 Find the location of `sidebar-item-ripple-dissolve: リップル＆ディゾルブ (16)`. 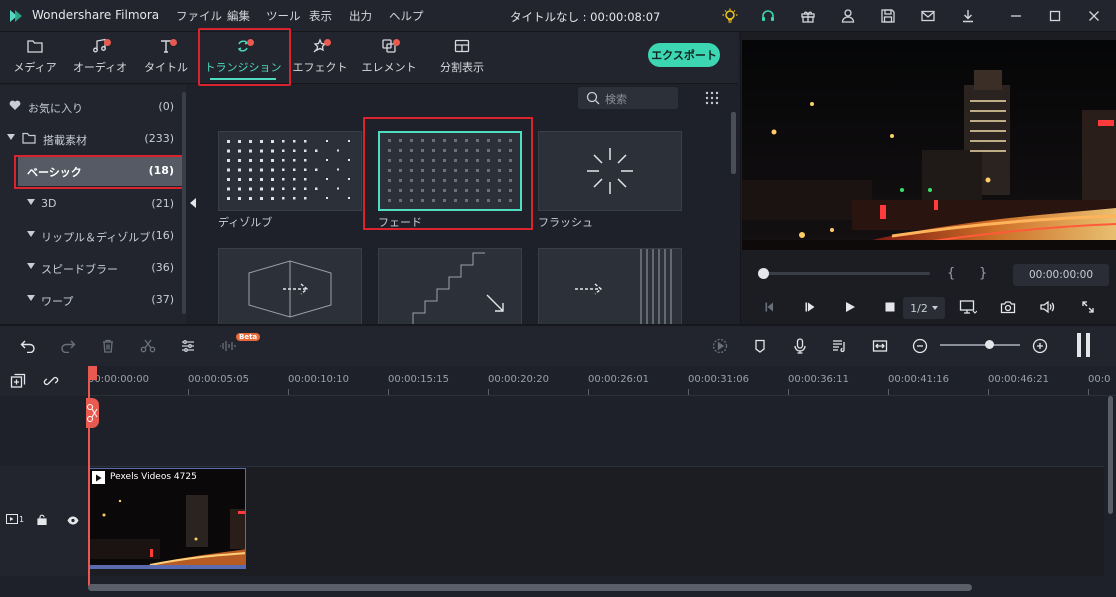

sidebar-item-ripple-dissolve: リップル＆ディゾルブ (16) is located at coordinates (93, 236).